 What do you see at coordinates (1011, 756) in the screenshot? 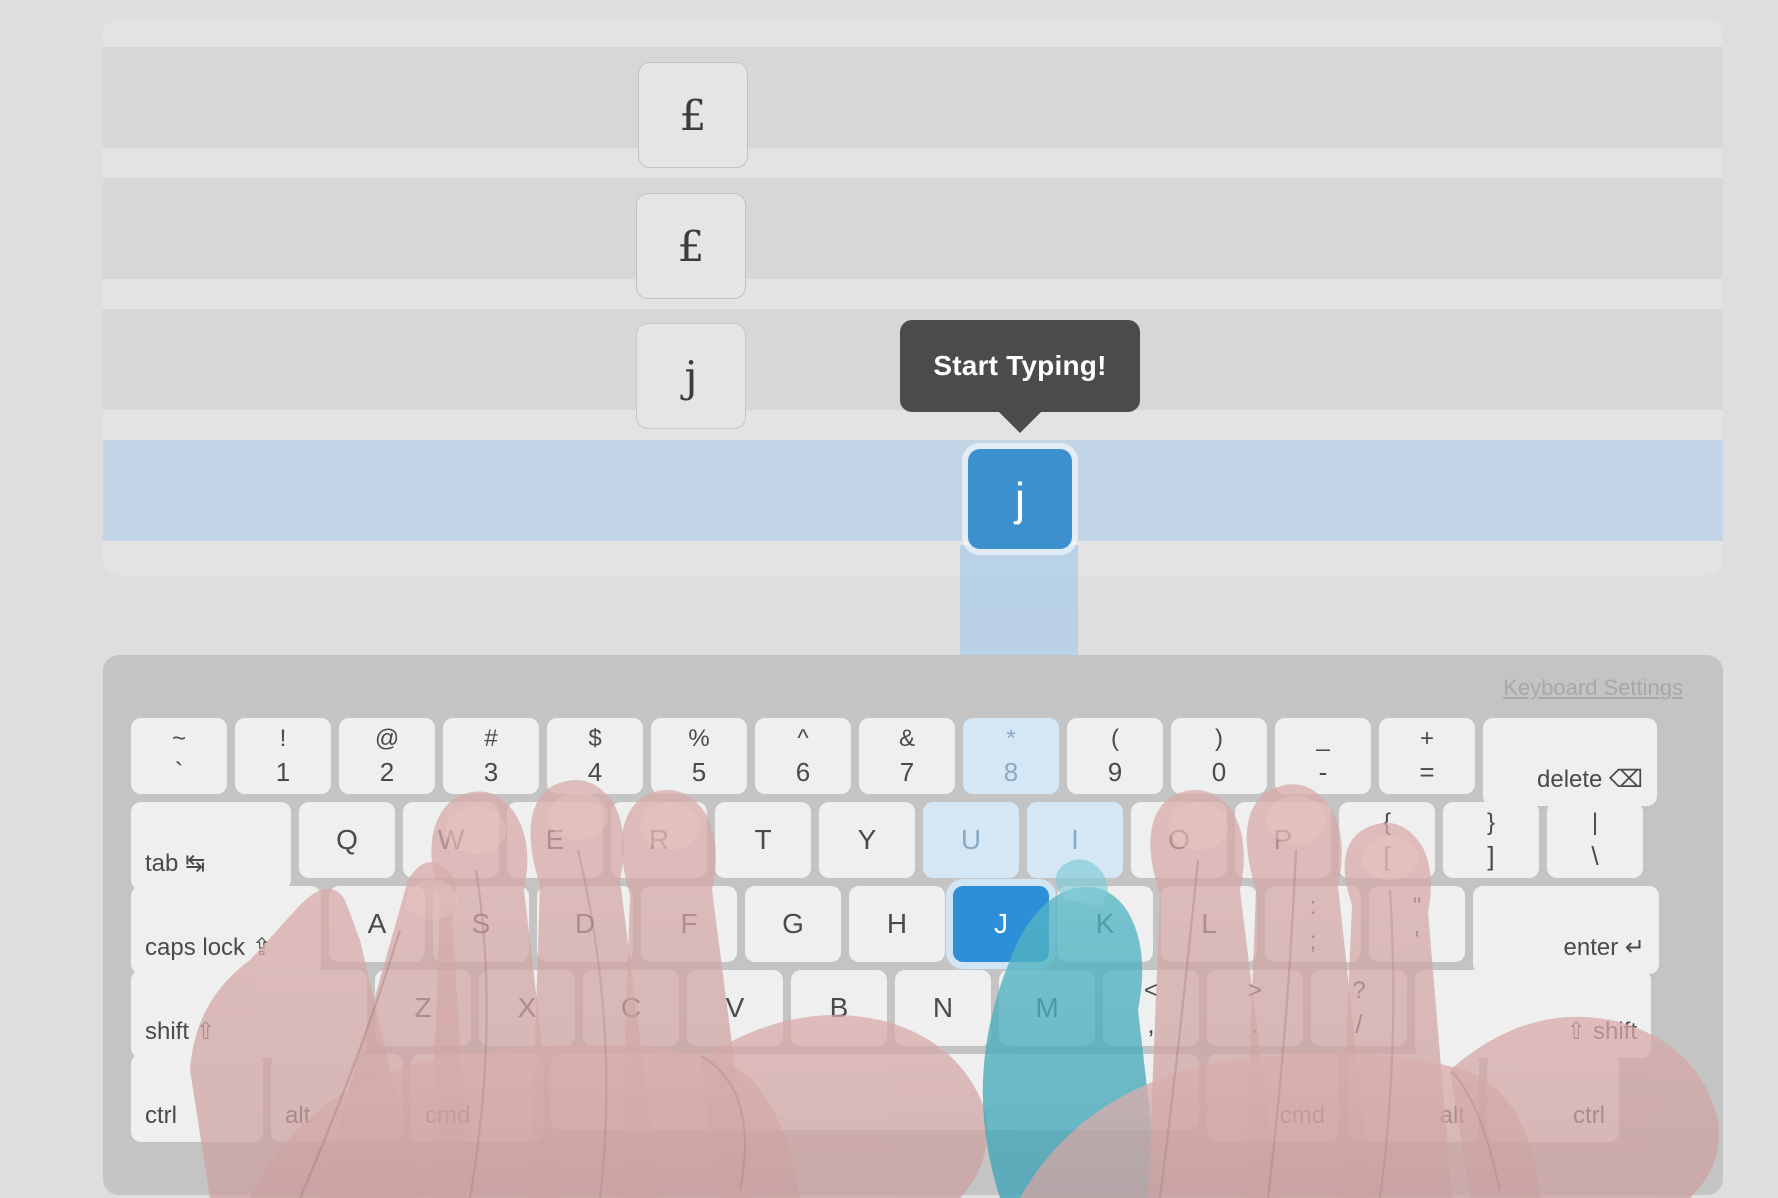
I see `key-8: * 8` at bounding box center [1011, 756].